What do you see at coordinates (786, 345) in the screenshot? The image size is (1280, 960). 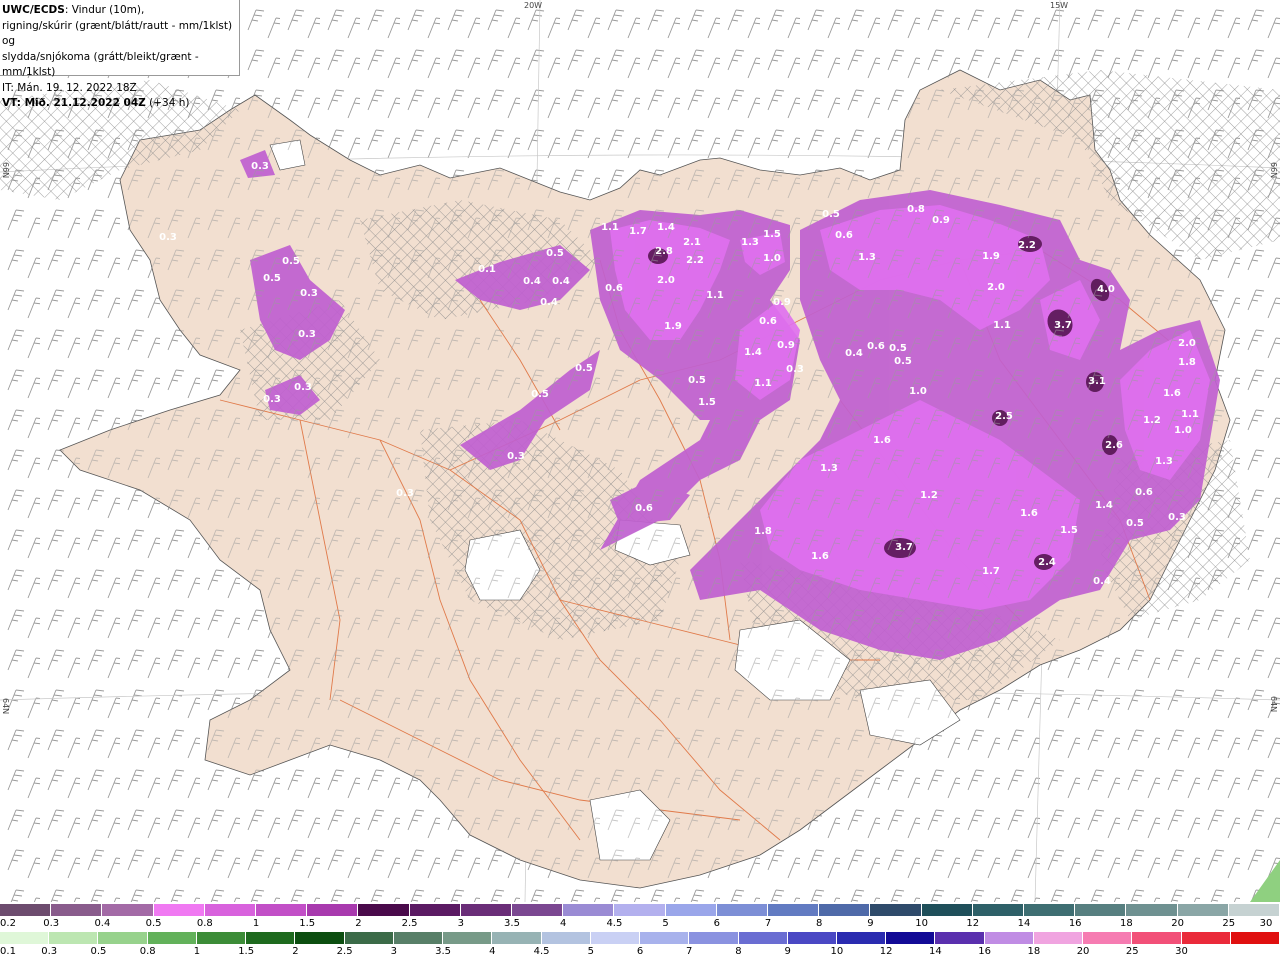 I see `precip-value-label: 0.9` at bounding box center [786, 345].